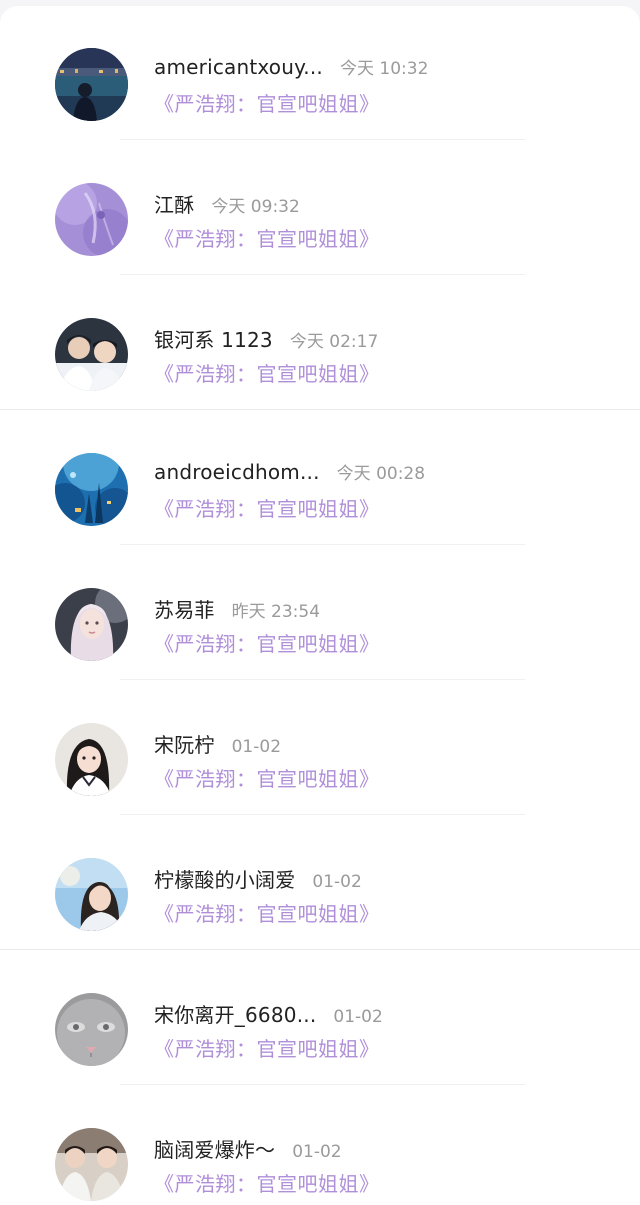 This screenshot has width=640, height=1205. I want to click on comment-header: 宋你离开_6680... 01-02, so click(268, 1014).